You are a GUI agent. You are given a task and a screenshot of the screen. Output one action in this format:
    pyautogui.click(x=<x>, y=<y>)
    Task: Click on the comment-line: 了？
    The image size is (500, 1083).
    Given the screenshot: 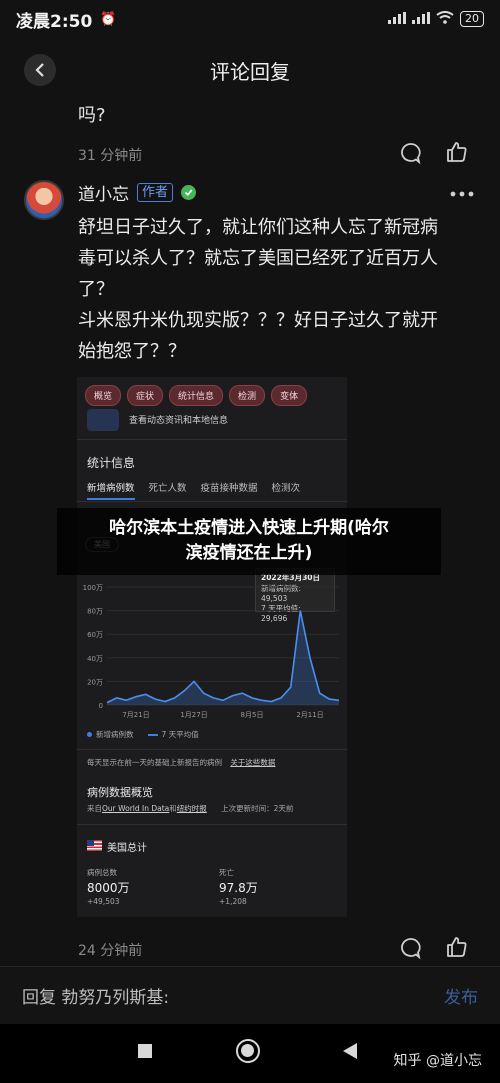 What is the action you would take?
    pyautogui.click(x=96, y=289)
    